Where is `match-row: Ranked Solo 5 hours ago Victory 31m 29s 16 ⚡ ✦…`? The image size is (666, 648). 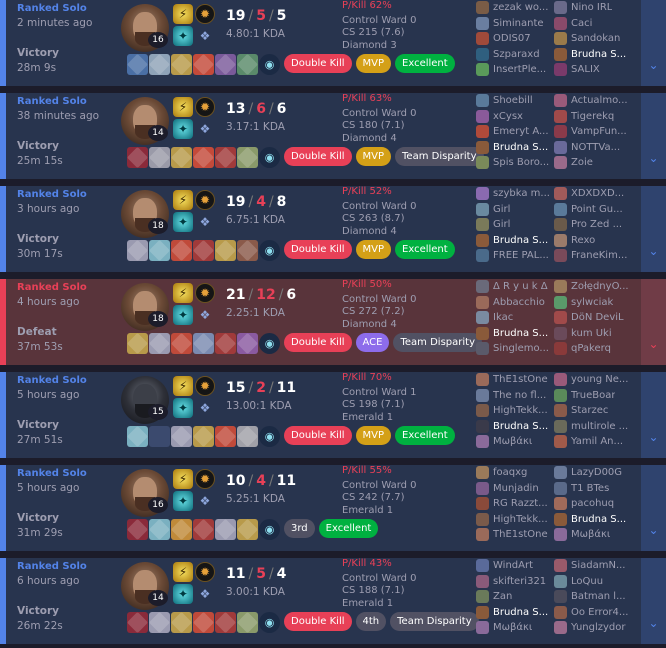
match-row: Ranked Solo 5 hours ago Victory 31m 29s 16 ⚡ ✦… is located at coordinates (333, 508).